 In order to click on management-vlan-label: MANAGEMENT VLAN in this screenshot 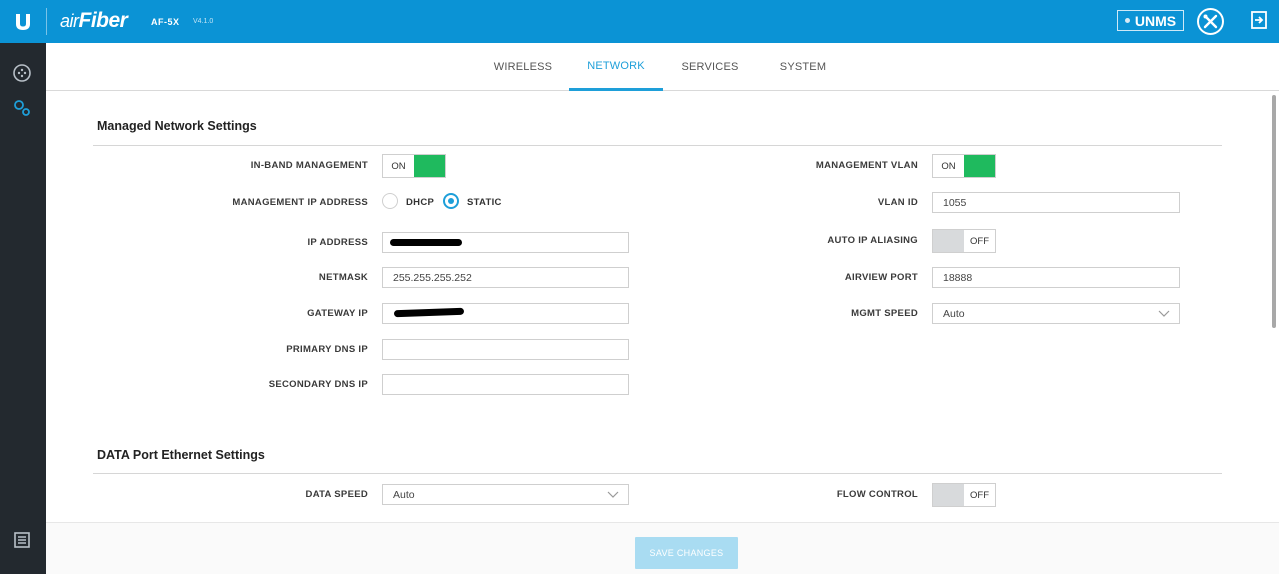, I will do `click(866, 165)`.